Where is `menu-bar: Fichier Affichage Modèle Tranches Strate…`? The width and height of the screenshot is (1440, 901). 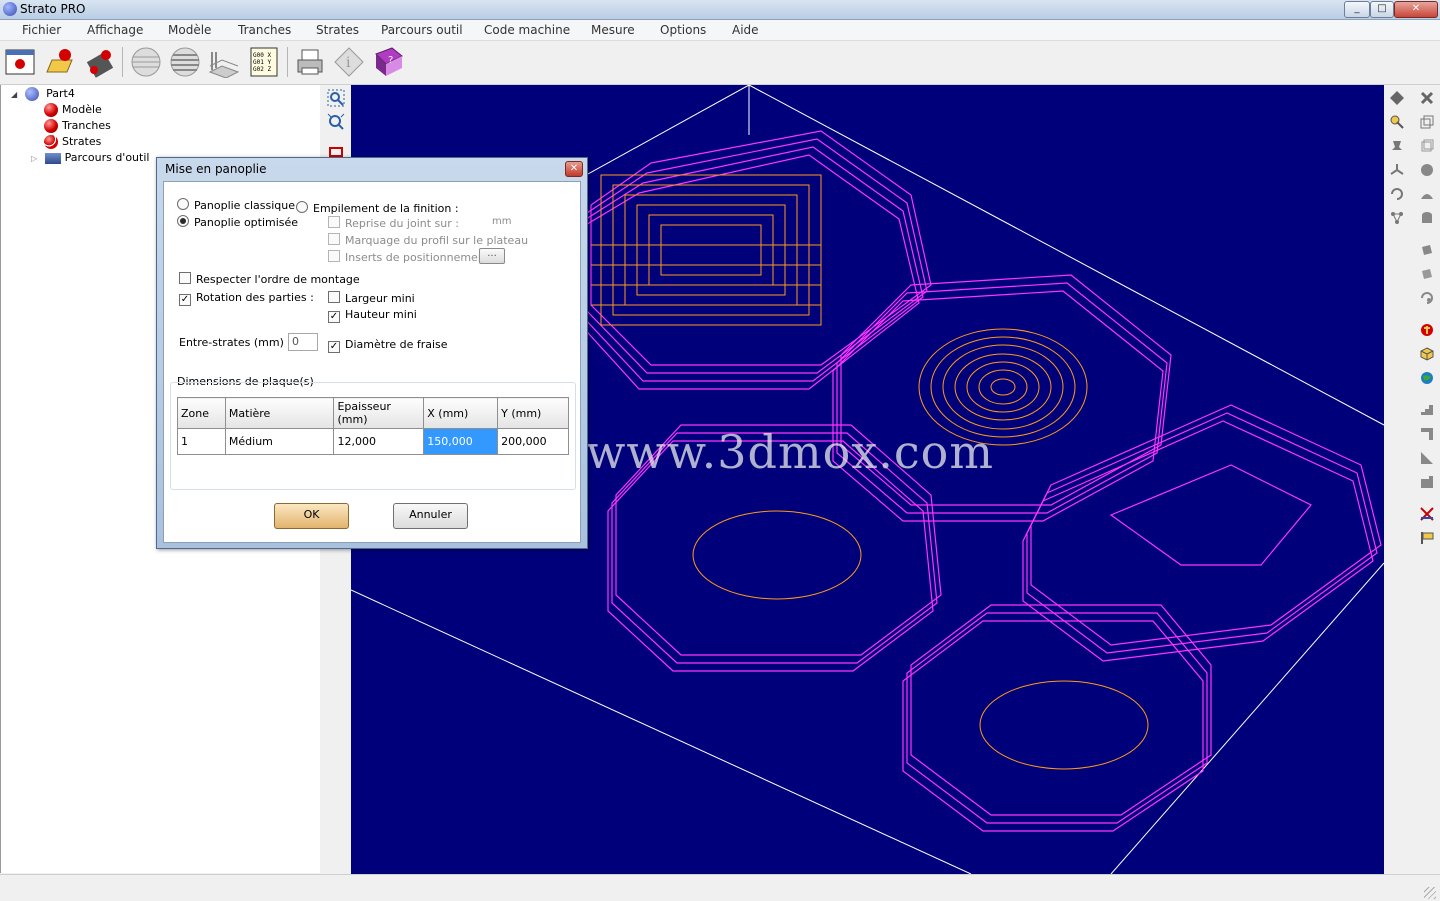 menu-bar: Fichier Affichage Modèle Tranches Strate… is located at coordinates (720, 30).